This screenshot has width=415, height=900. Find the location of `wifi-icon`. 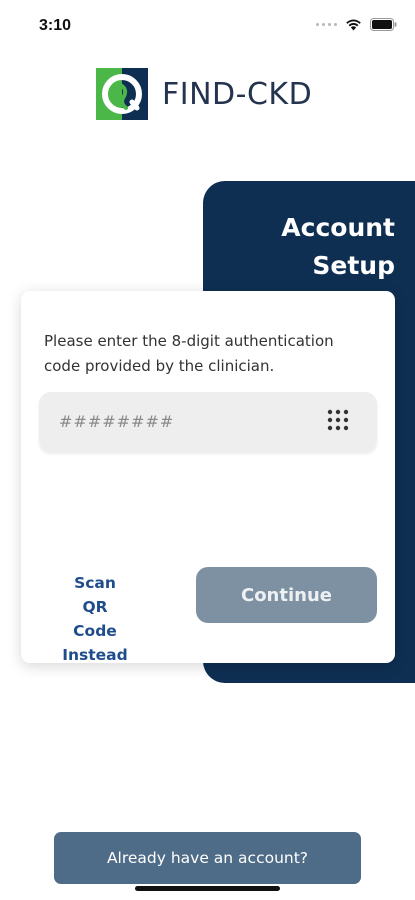

wifi-icon is located at coordinates (353, 25).